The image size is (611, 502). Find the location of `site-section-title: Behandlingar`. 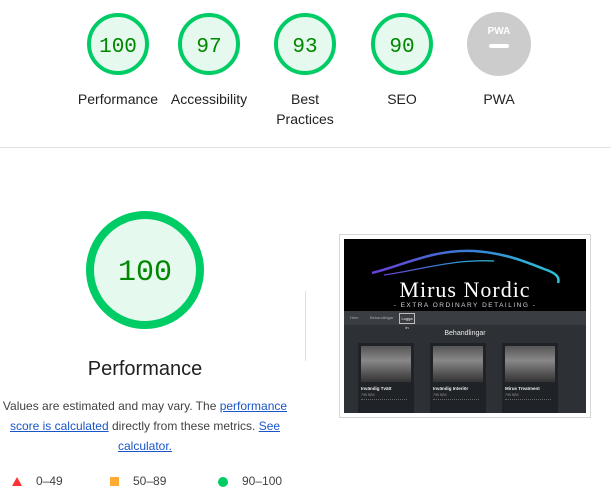

site-section-title: Behandlingar is located at coordinates (465, 333).